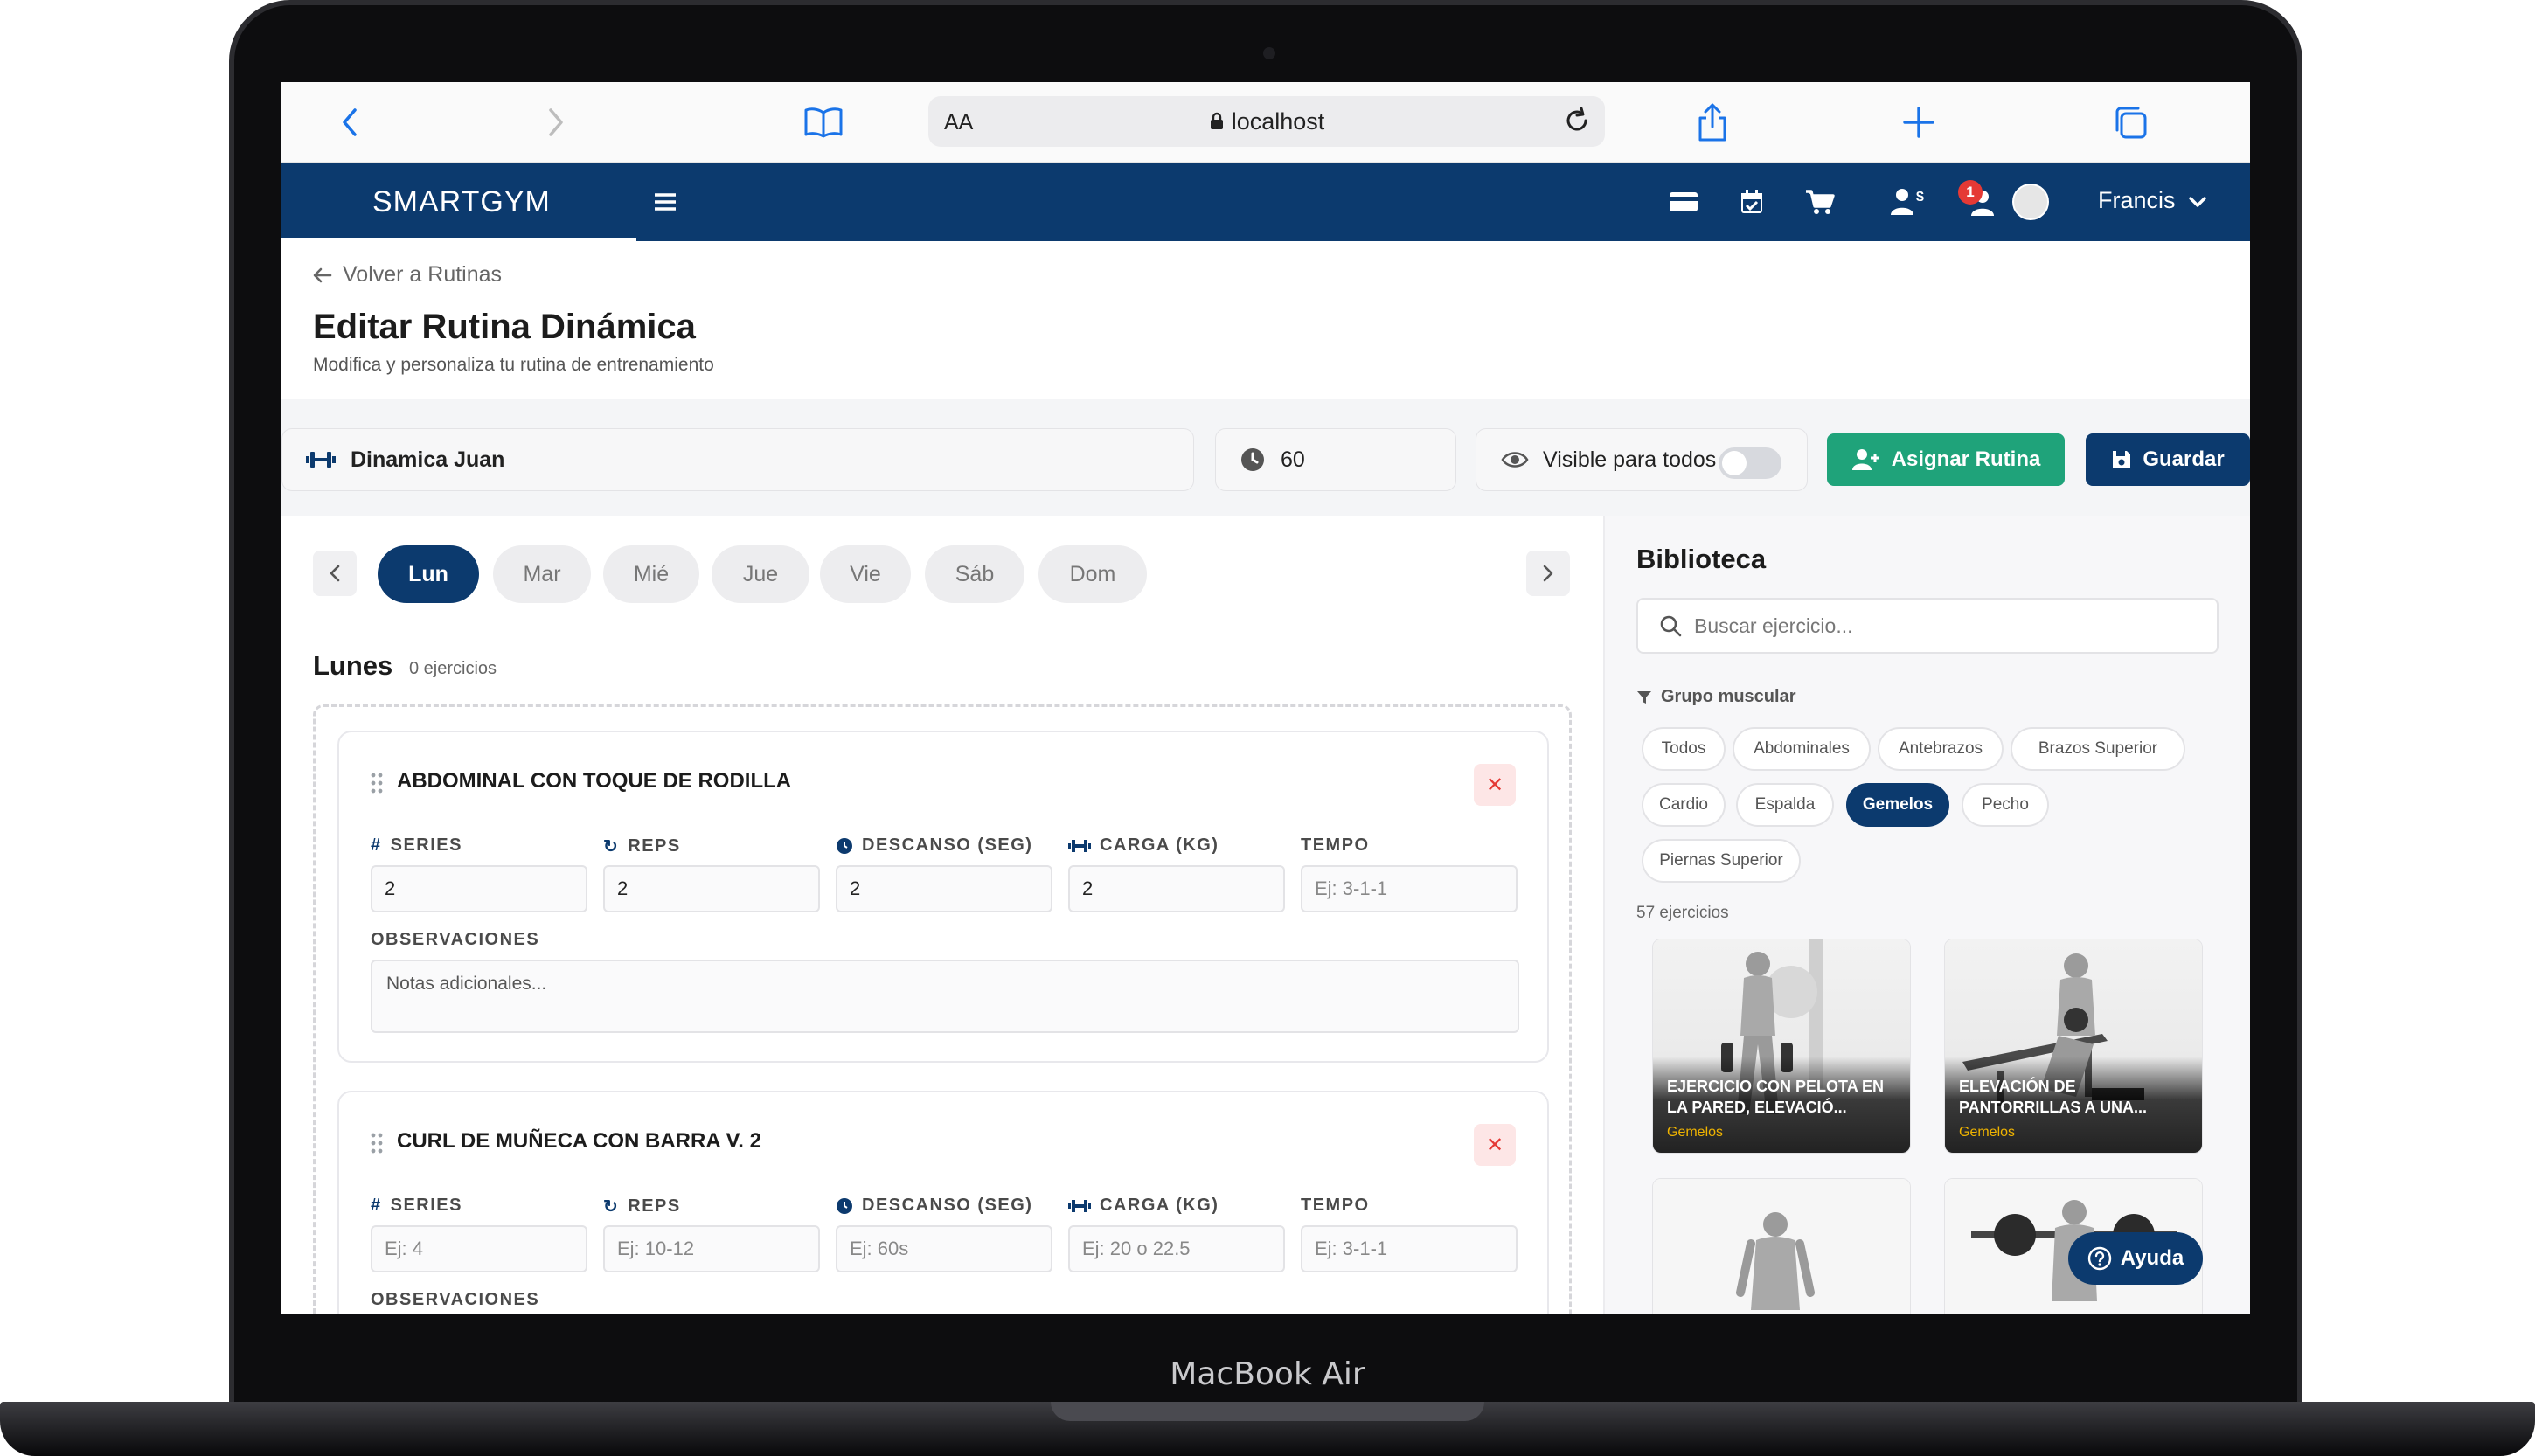 This screenshot has width=2535, height=1456. Describe the element at coordinates (824, 122) in the screenshot. I see `bookmarks-icon` at that location.